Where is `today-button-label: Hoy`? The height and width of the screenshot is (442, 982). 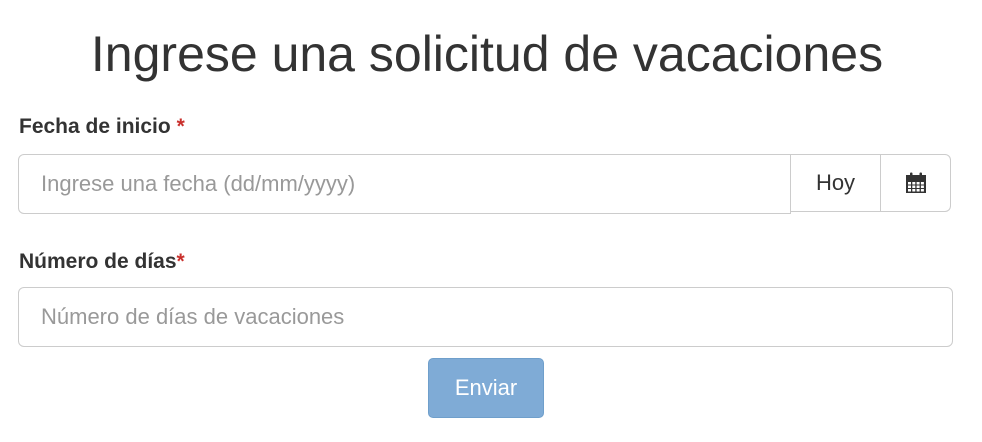 today-button-label: Hoy is located at coordinates (835, 182).